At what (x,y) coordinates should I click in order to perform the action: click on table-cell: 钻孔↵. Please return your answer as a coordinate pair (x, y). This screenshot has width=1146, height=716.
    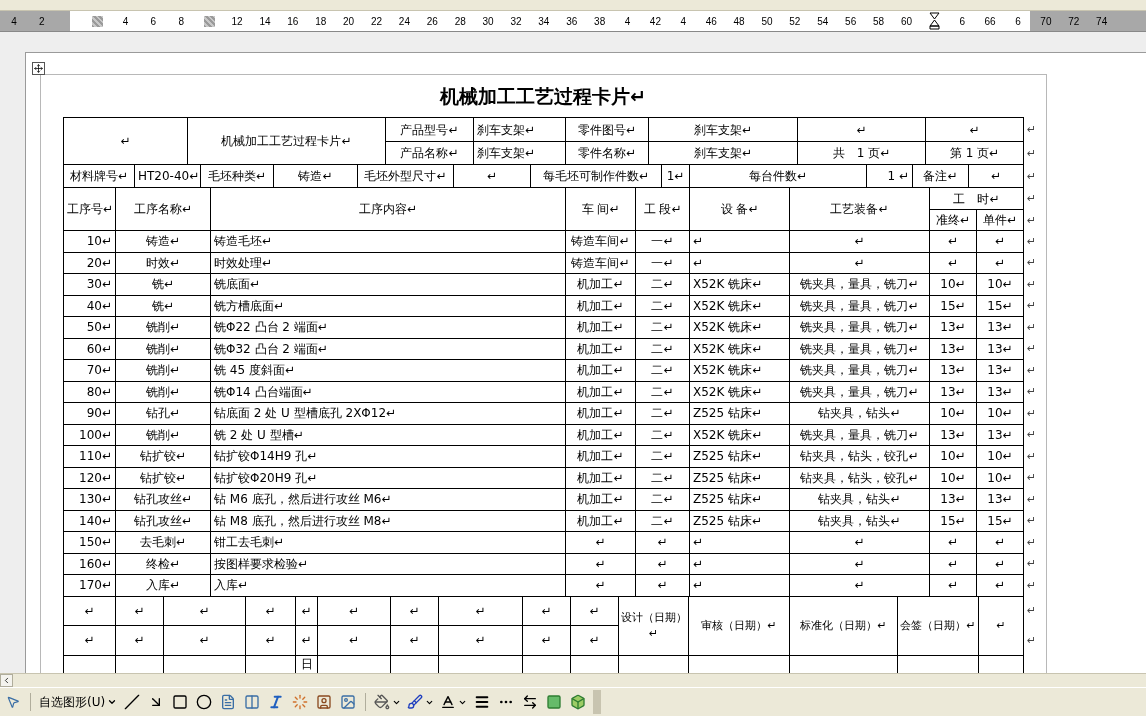
    Looking at the image, I should click on (163, 413).